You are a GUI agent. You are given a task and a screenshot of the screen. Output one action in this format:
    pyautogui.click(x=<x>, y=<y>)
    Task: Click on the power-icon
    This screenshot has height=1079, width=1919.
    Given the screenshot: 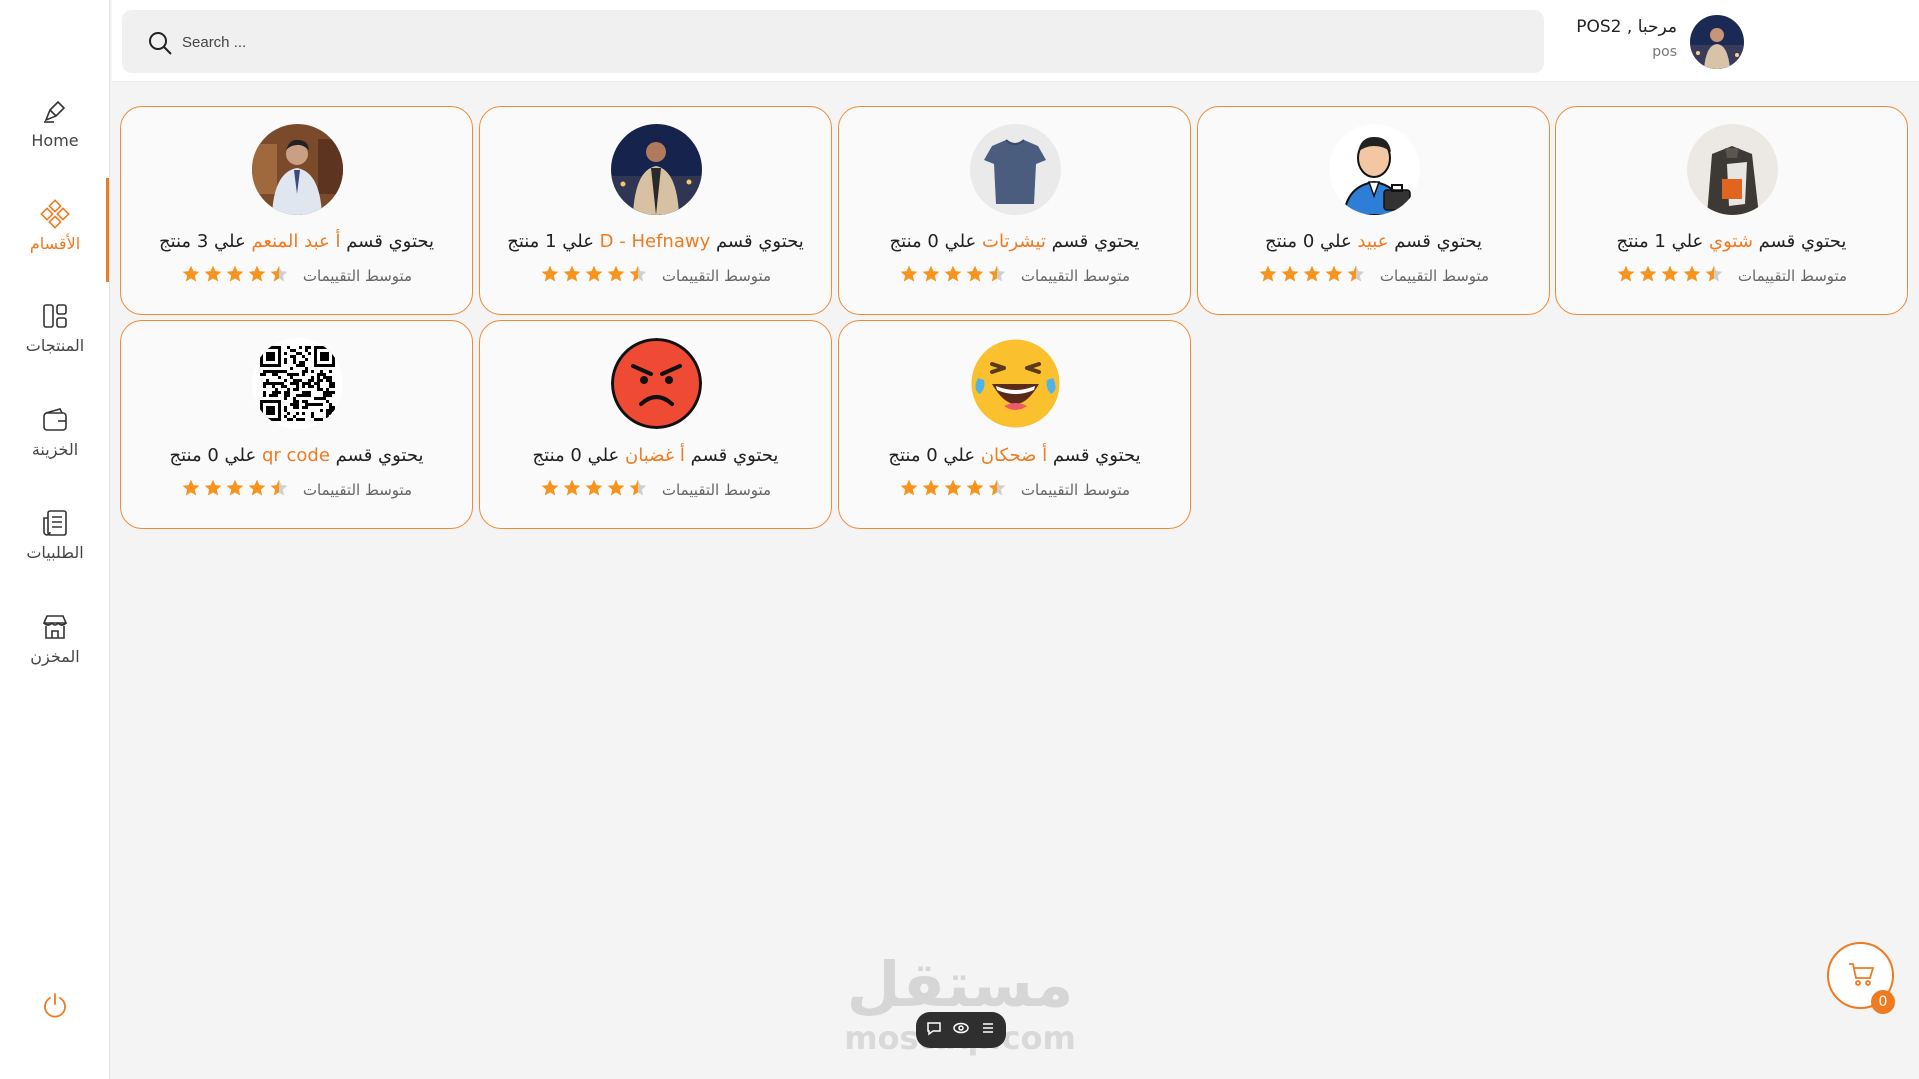 What is the action you would take?
    pyautogui.click(x=56, y=1006)
    